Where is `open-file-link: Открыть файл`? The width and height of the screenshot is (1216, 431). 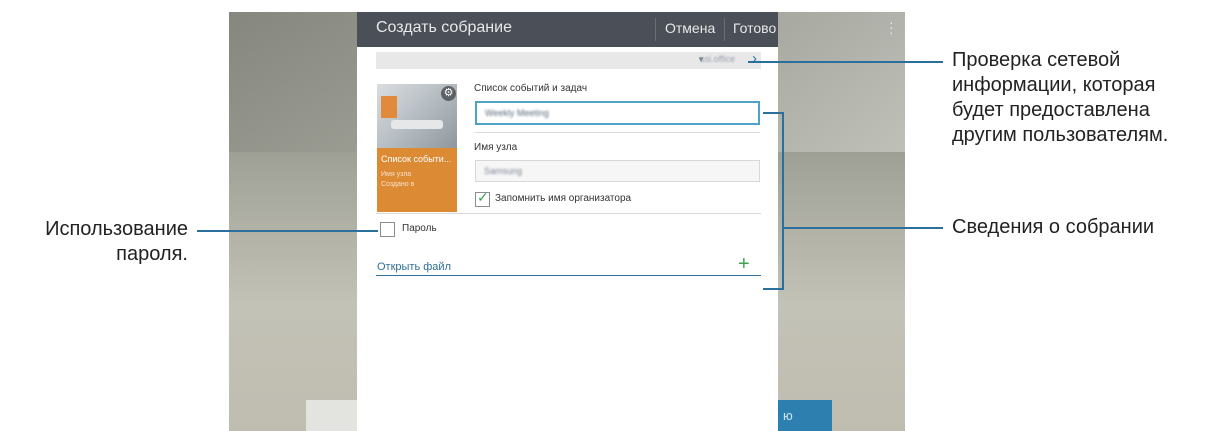 open-file-link: Открыть файл is located at coordinates (414, 267).